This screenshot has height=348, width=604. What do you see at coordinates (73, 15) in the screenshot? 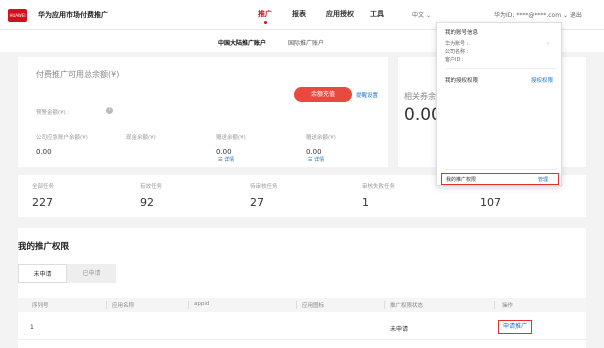
I see `brand-title: 华为应用市场付费推广` at bounding box center [73, 15].